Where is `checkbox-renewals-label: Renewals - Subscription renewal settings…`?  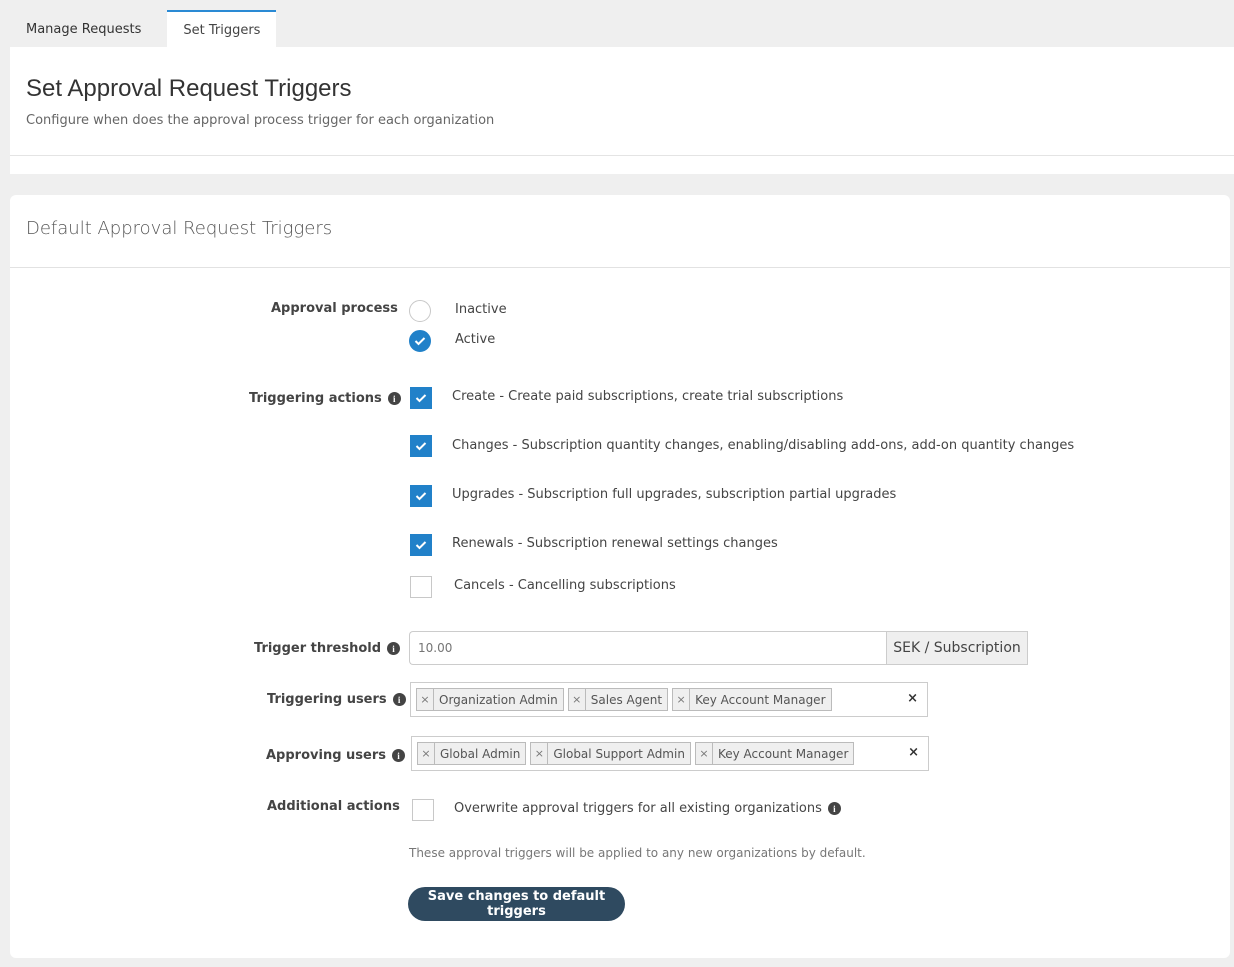
checkbox-renewals-label: Renewals - Subscription renewal settings… is located at coordinates (615, 543).